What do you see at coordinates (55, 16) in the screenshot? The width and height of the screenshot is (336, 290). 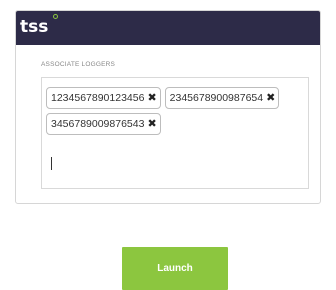 I see `logo-circle-icon` at bounding box center [55, 16].